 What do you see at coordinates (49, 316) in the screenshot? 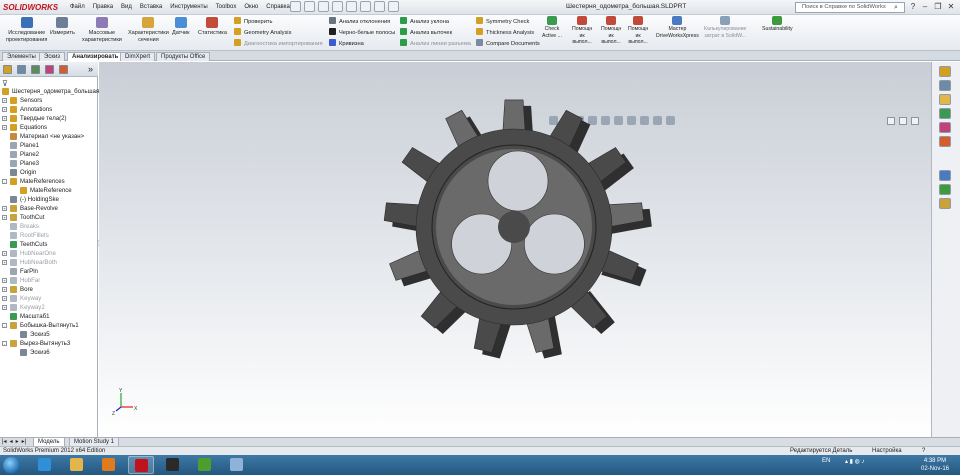
I see `tree-item: Масштаб1` at bounding box center [49, 316].